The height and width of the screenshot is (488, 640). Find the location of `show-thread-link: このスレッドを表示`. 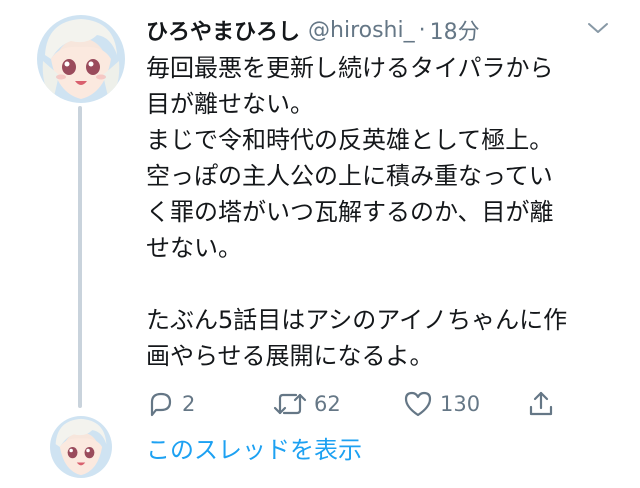

show-thread-link: このスレッドを表示 is located at coordinates (254, 447).